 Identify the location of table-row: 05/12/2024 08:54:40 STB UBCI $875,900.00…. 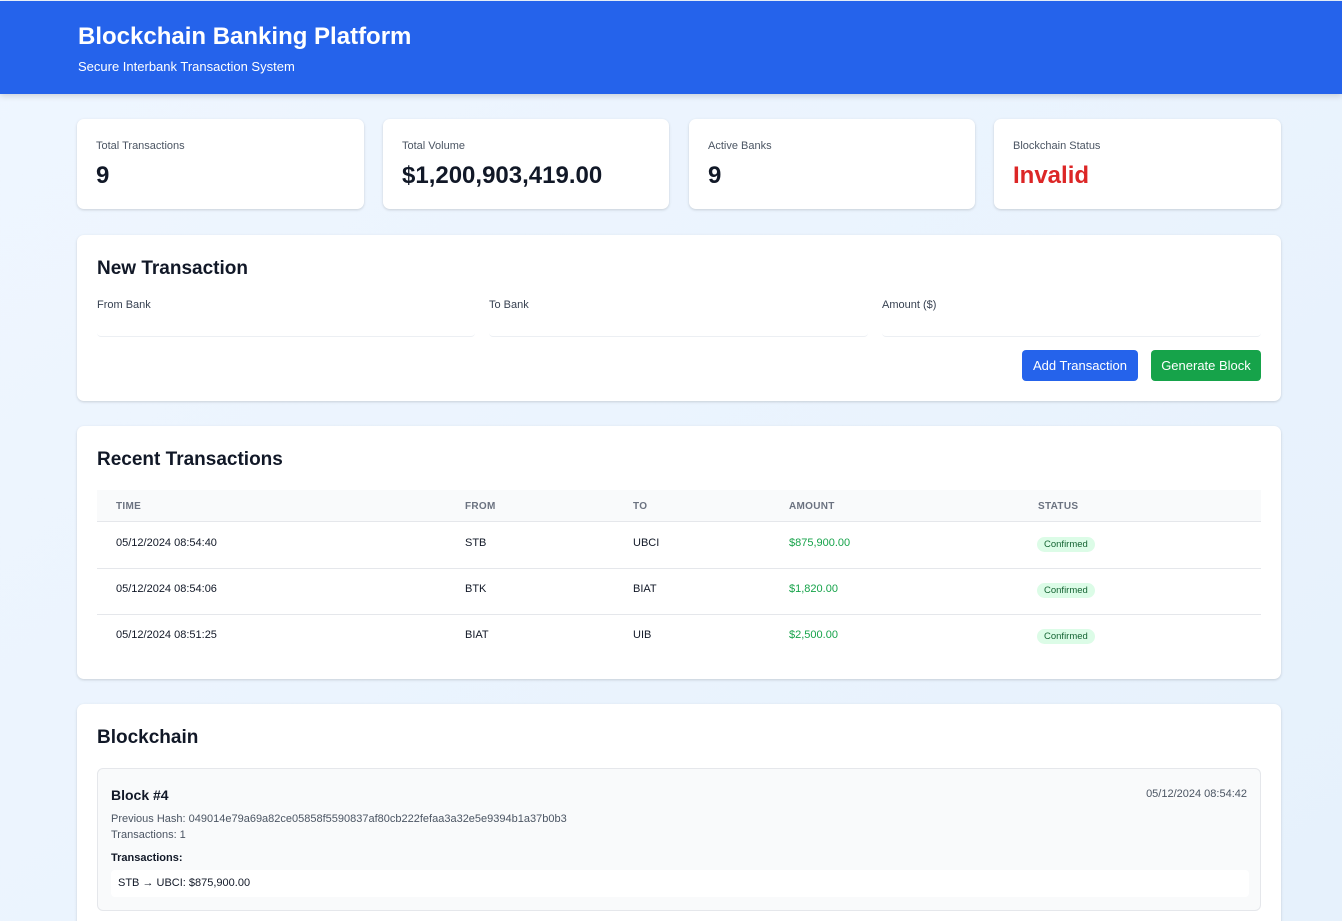
(679, 546).